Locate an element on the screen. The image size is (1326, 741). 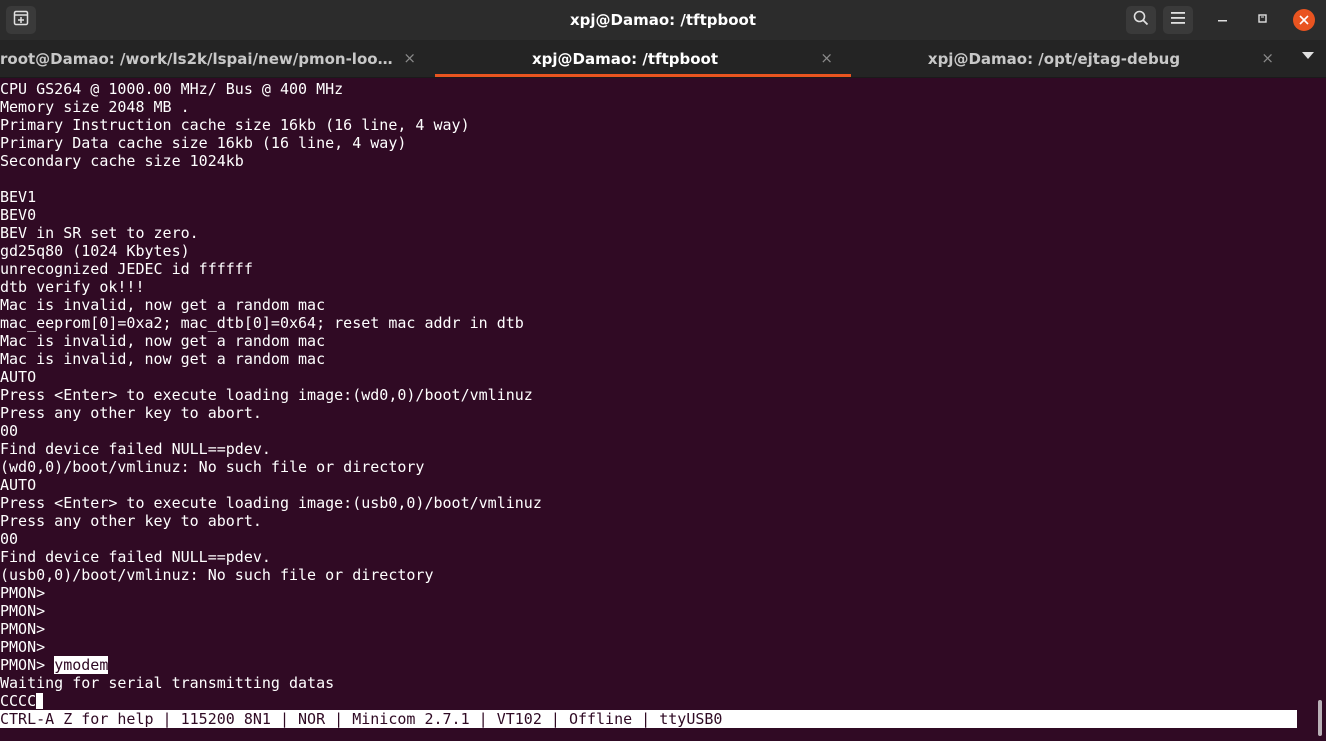
active-tab-indicator is located at coordinates (643, 75).